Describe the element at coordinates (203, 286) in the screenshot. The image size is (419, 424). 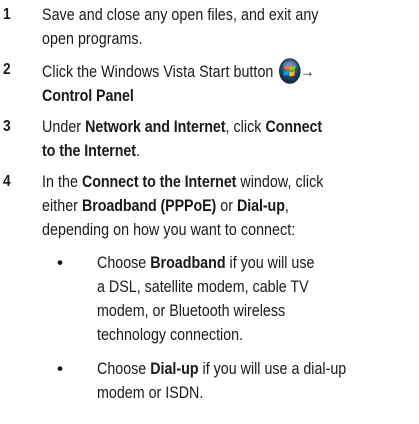
I see `bullet-line: a DSL, satellite modem, cable TV` at that location.